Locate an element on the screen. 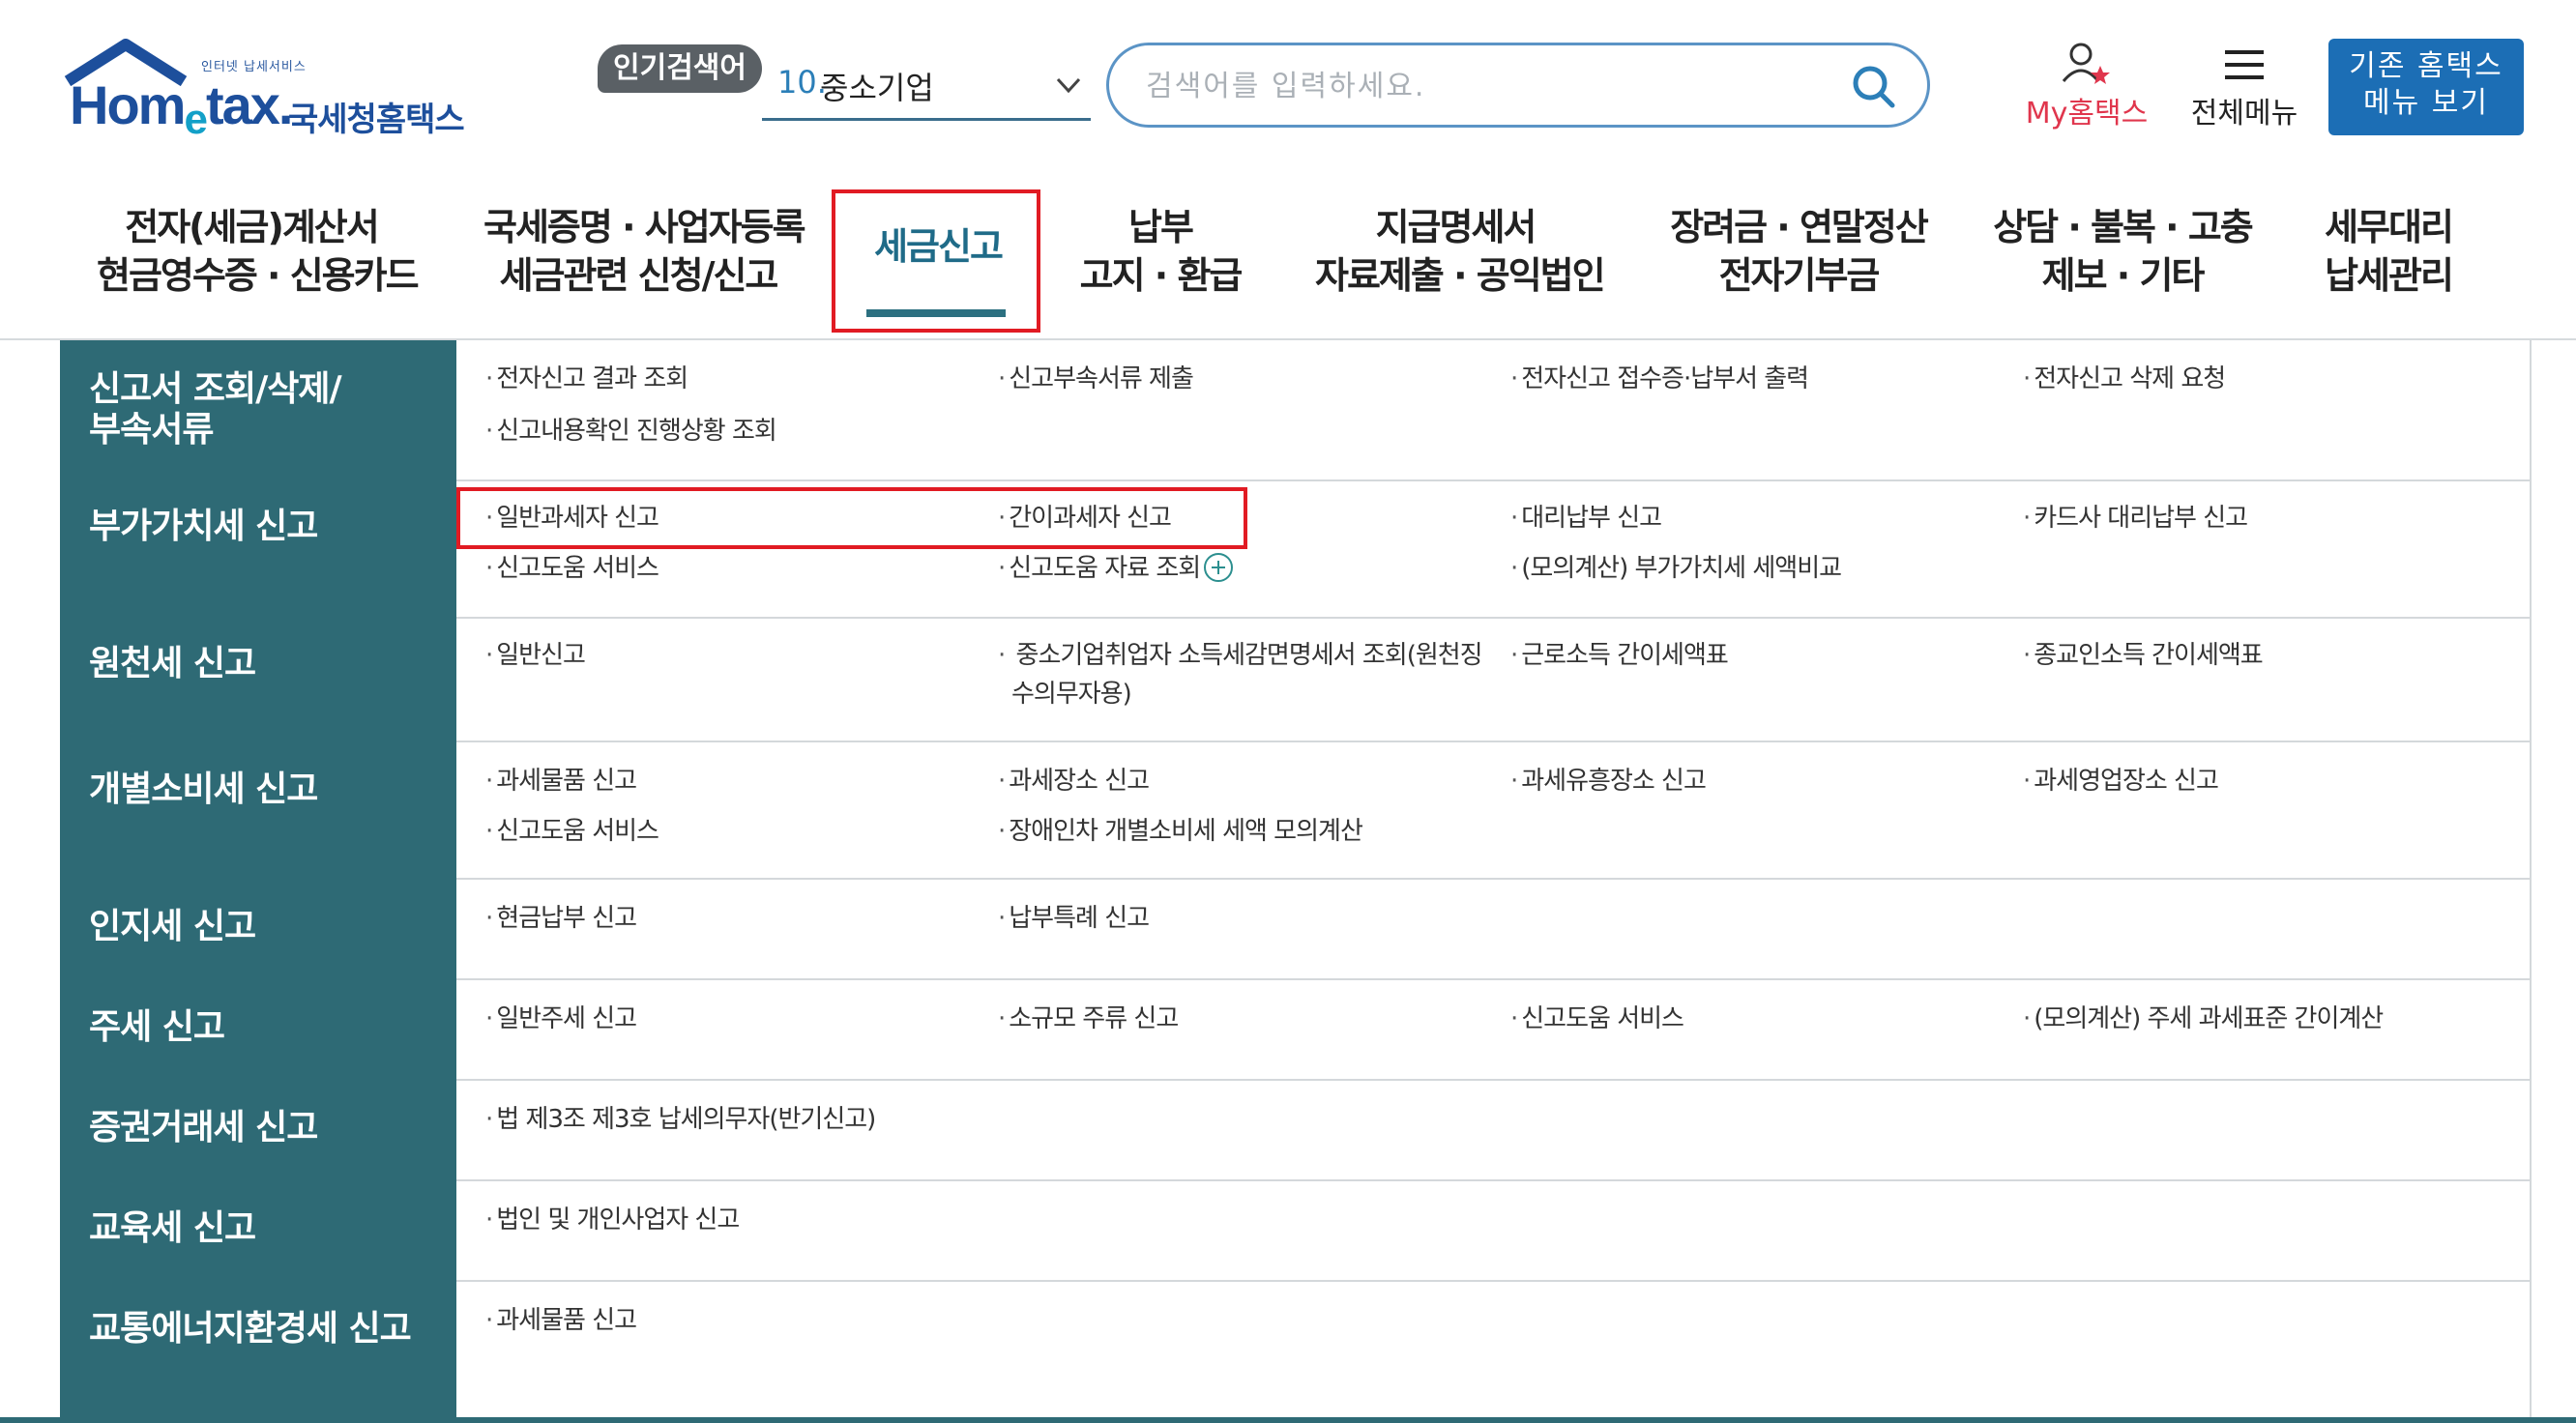  category-title: 신고서 조회/삭제/부속서류 is located at coordinates (215, 410).